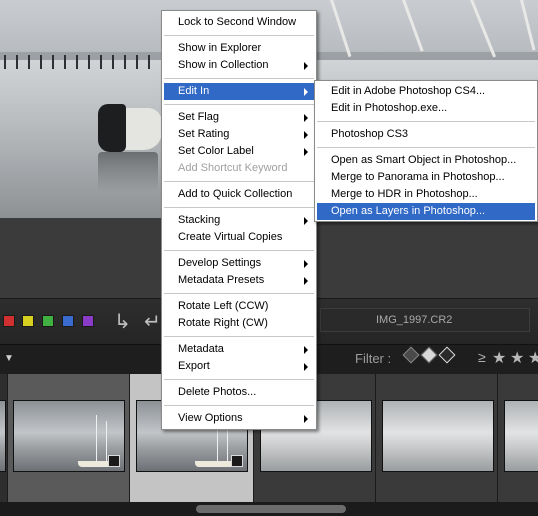  I want to click on boat-motor, so click(112, 128).